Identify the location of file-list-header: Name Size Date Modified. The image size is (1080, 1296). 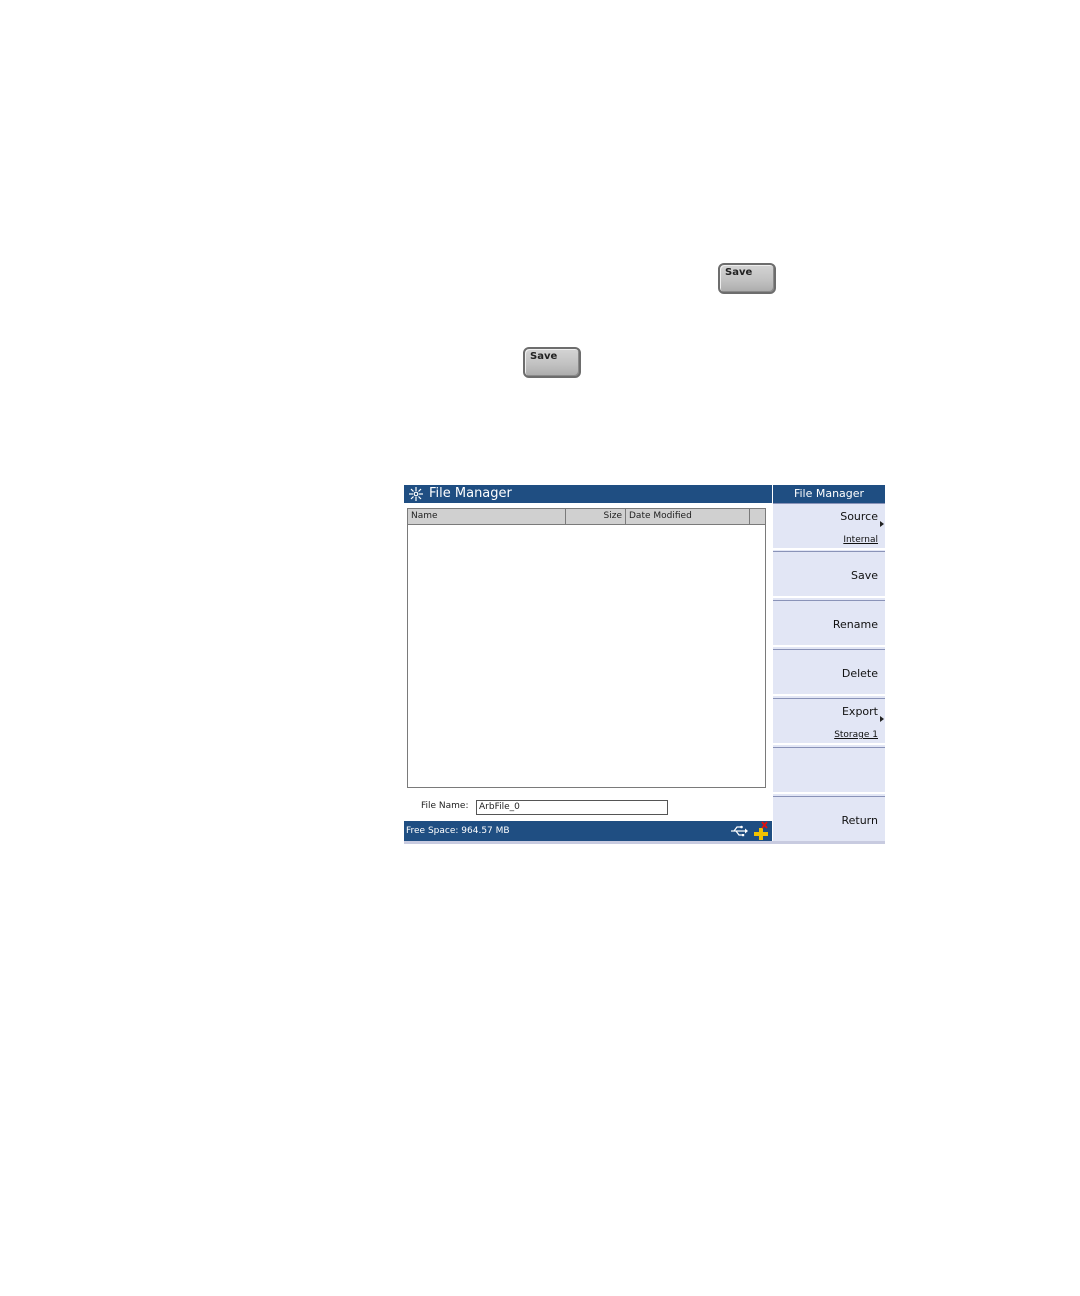
(586, 517).